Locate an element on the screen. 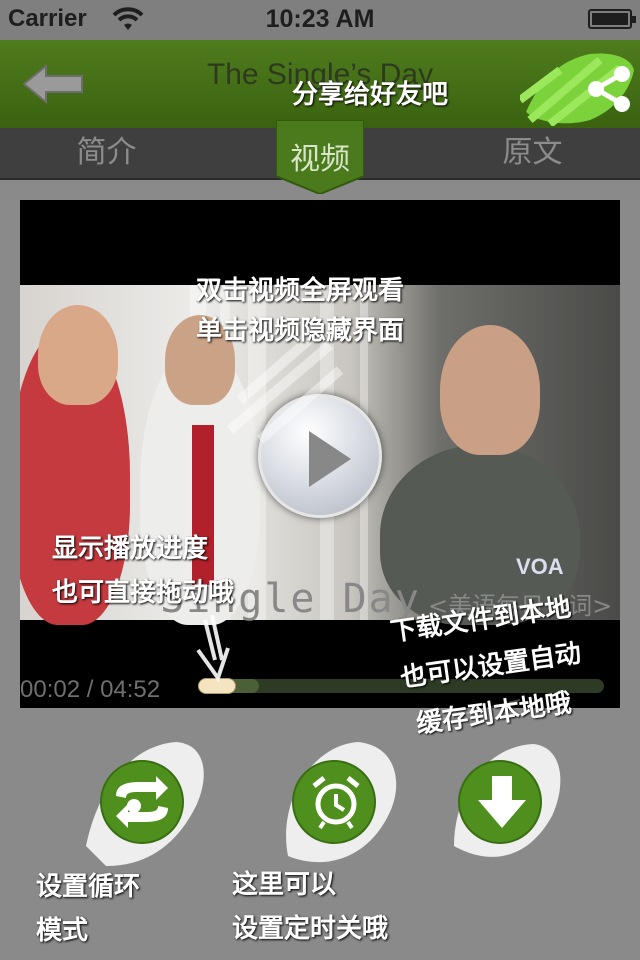 This screenshot has width=640, height=960. hint-fullscreen-1: 双击视频全屏观看 is located at coordinates (300, 291).